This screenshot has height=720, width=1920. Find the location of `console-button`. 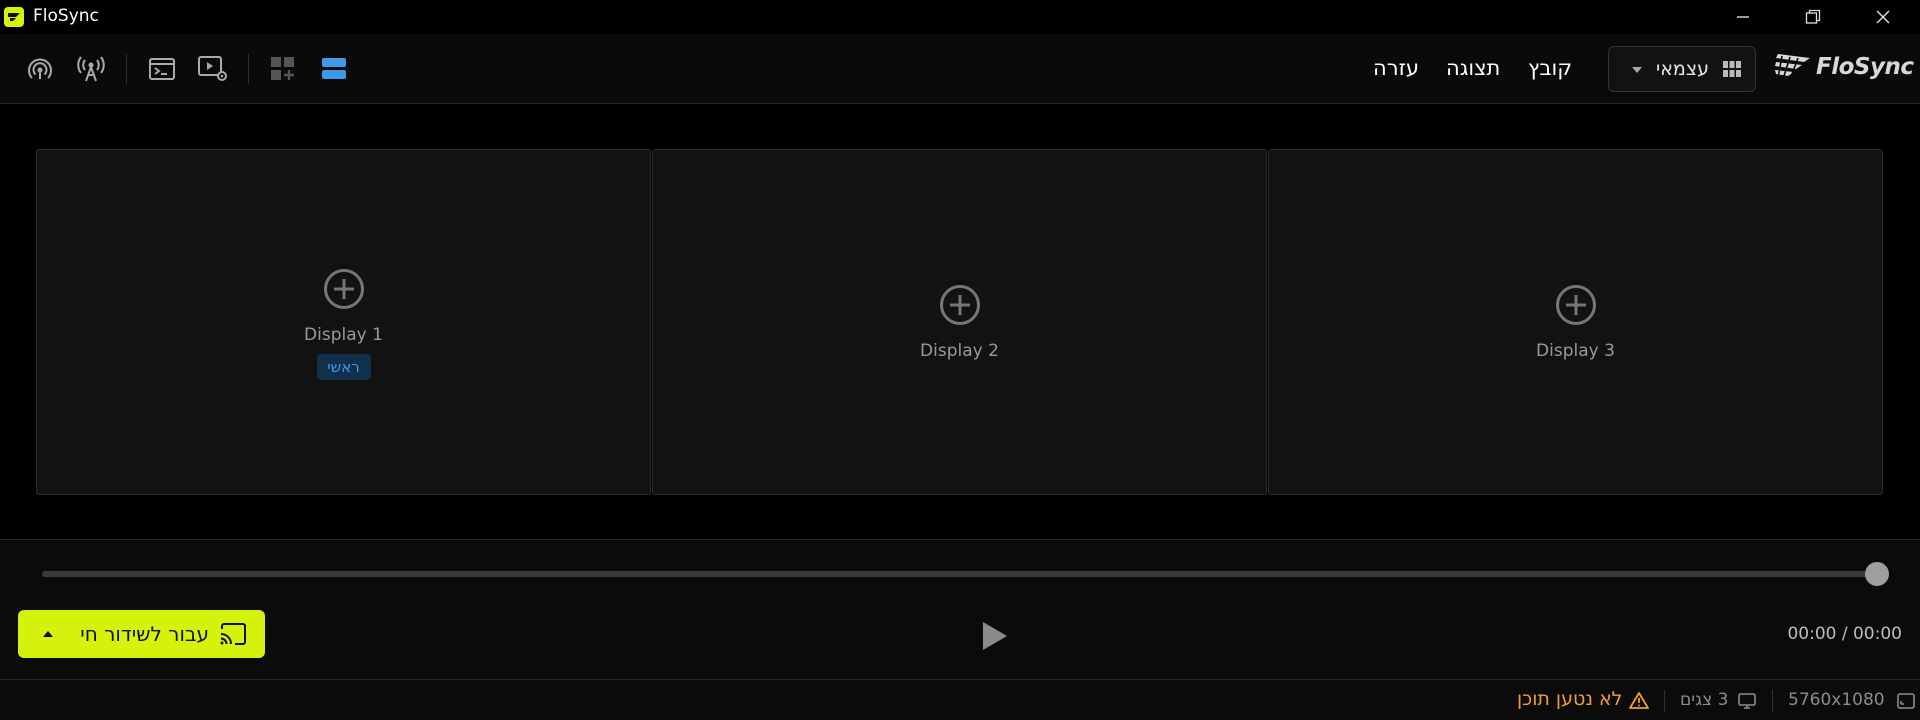

console-button is located at coordinates (162, 69).